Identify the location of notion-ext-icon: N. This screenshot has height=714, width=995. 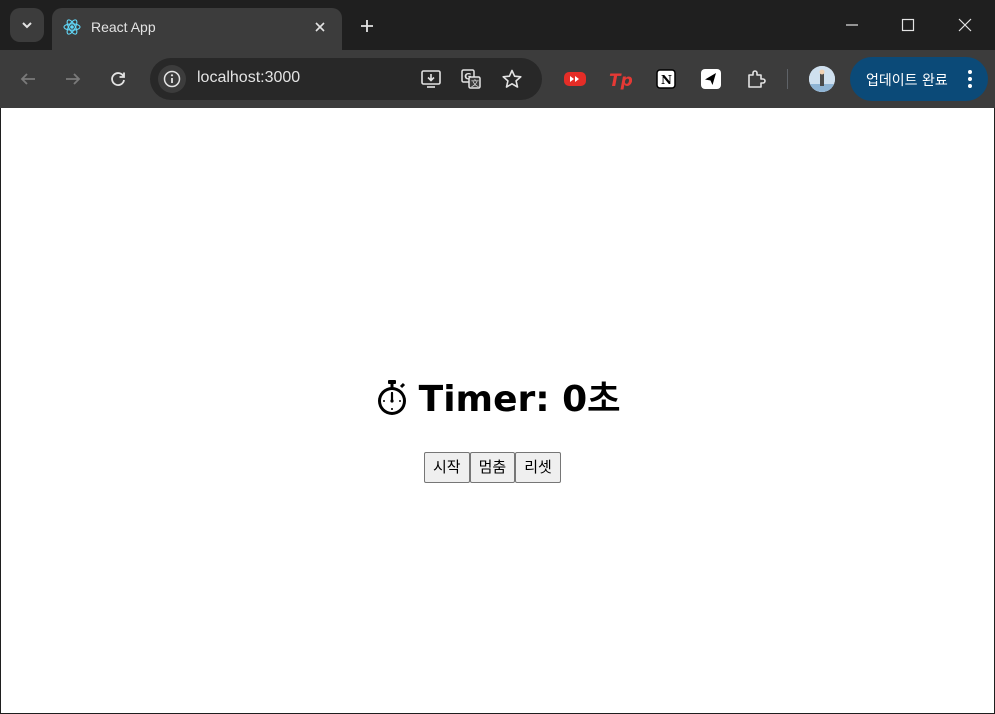
(666, 79).